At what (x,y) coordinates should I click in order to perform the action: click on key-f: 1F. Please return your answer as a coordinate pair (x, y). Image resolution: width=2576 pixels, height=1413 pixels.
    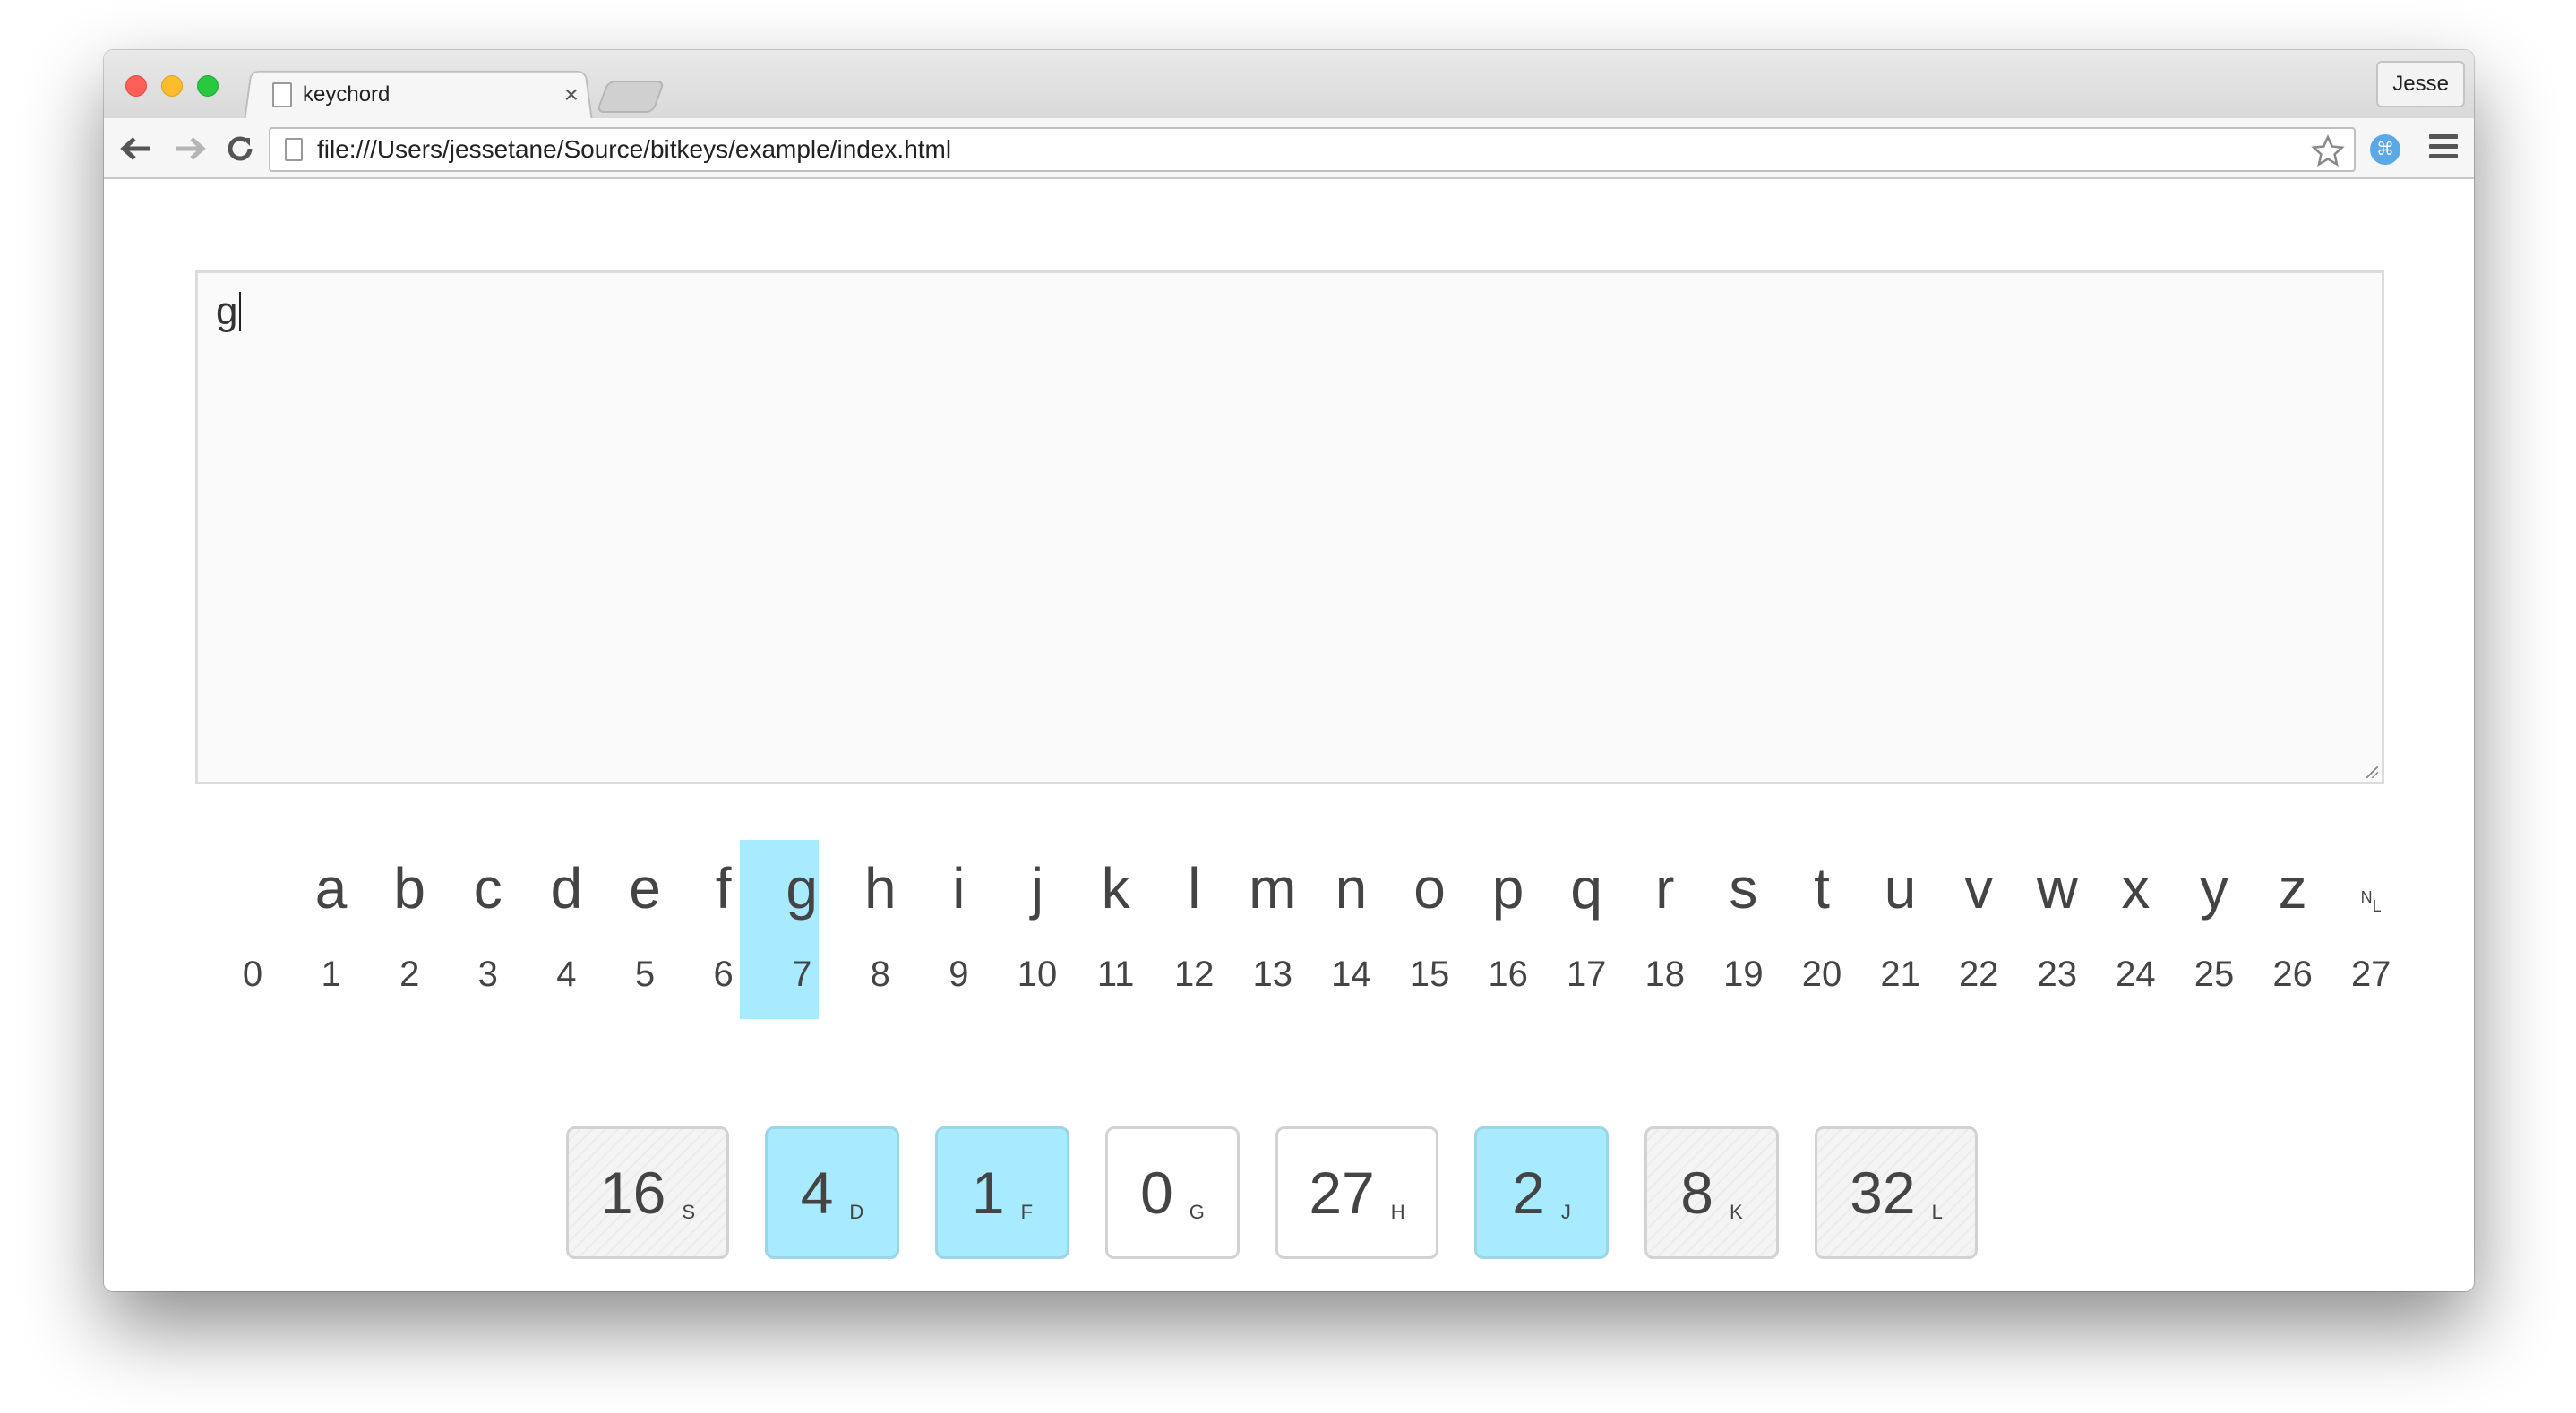
    Looking at the image, I should click on (1002, 1193).